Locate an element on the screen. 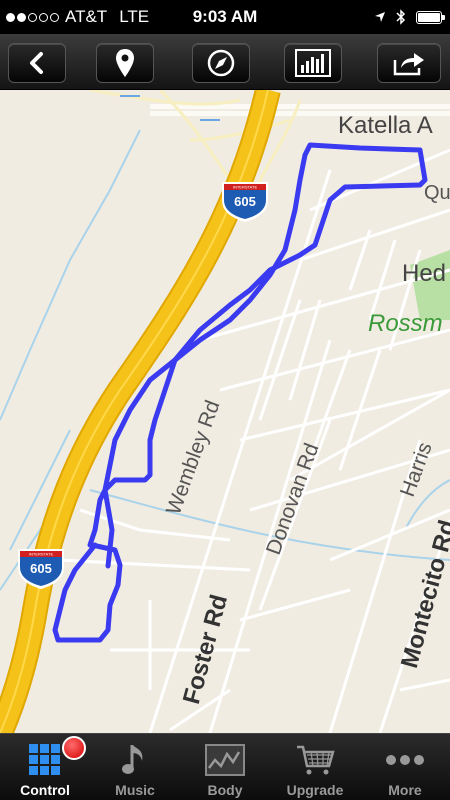  compass-button is located at coordinates (221, 63).